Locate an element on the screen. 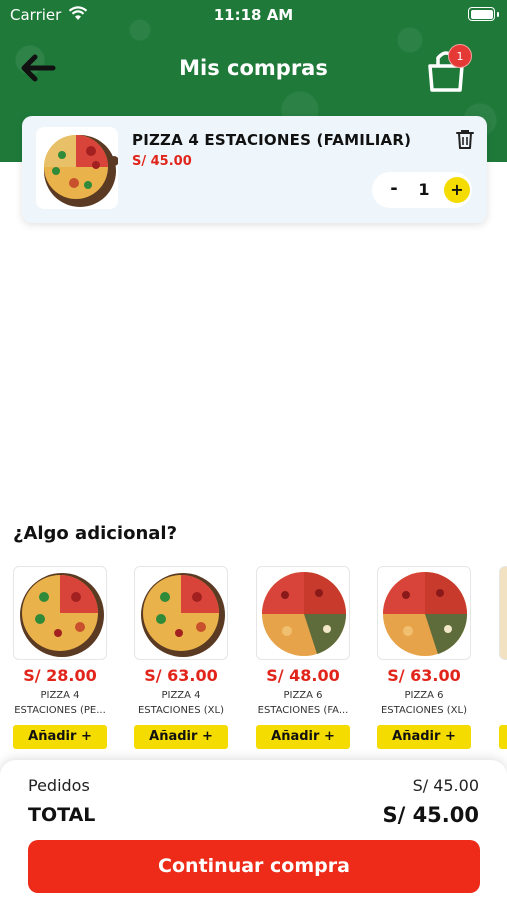 This screenshot has width=507, height=900. extra-product-price: S/ 28.00 is located at coordinates (60, 675).